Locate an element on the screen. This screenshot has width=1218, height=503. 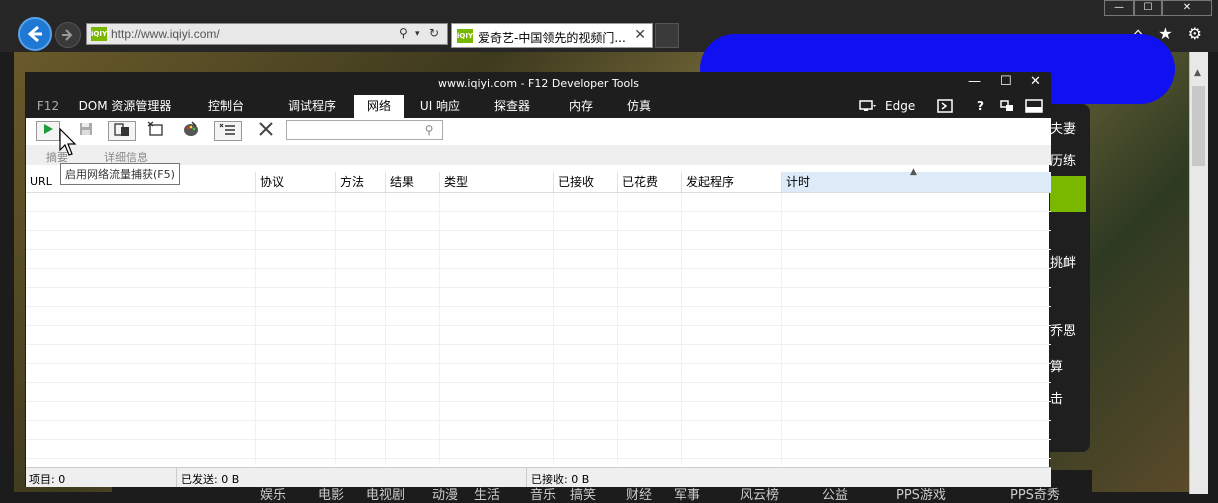
column-type: 类型 is located at coordinates (496, 182).